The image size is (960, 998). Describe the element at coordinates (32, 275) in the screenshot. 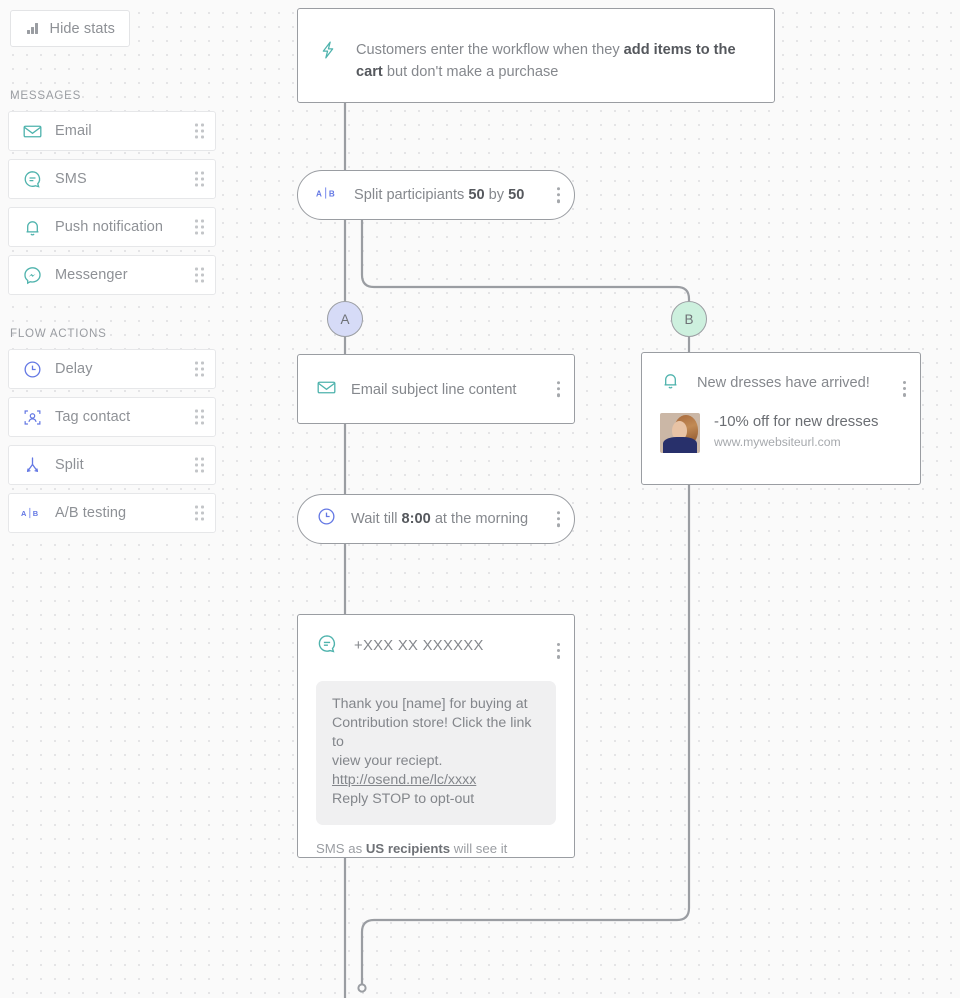

I see `messenger-icon` at that location.